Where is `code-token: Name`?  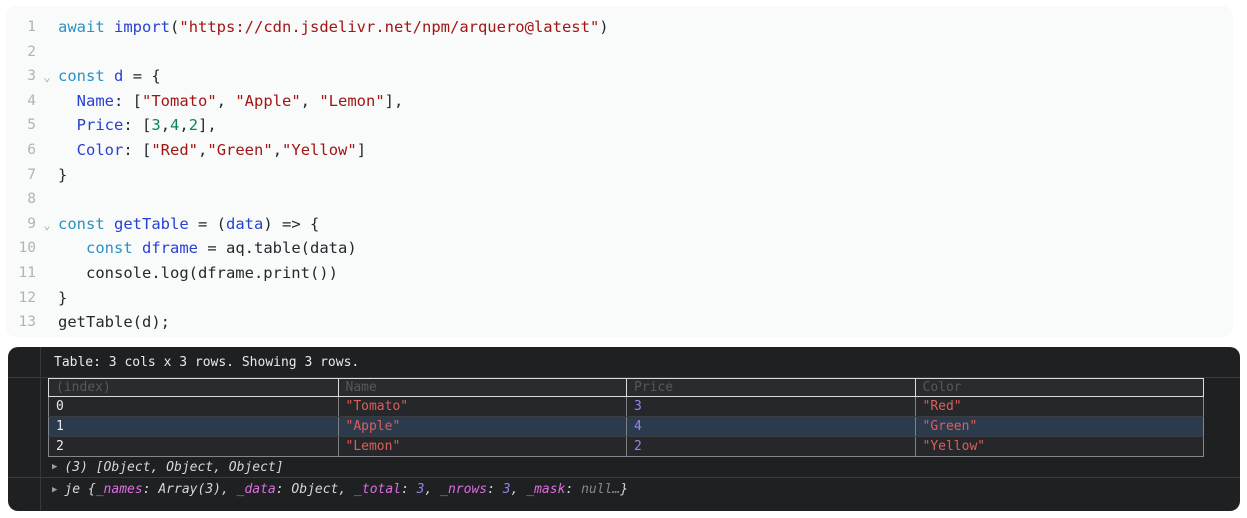
code-token: Name is located at coordinates (95, 100).